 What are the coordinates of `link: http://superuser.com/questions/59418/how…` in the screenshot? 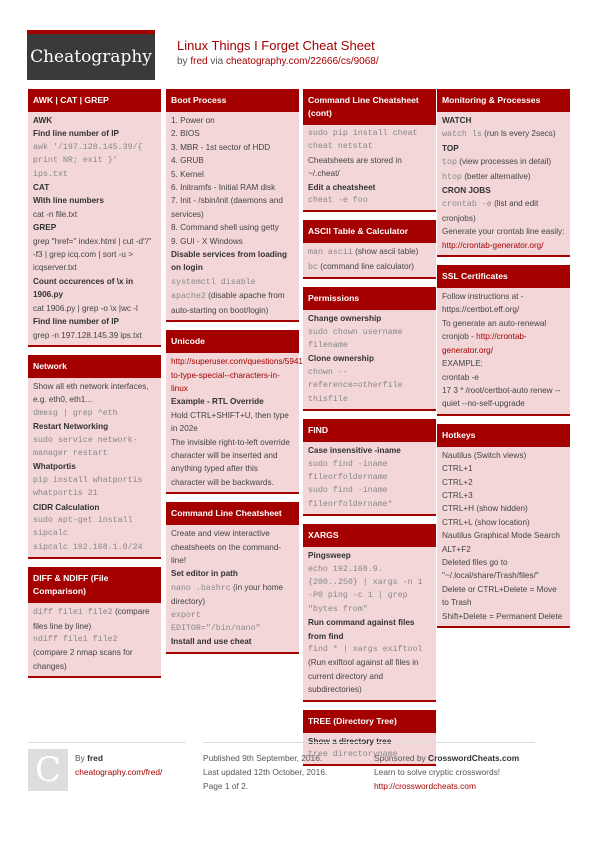 It's located at (249, 375).